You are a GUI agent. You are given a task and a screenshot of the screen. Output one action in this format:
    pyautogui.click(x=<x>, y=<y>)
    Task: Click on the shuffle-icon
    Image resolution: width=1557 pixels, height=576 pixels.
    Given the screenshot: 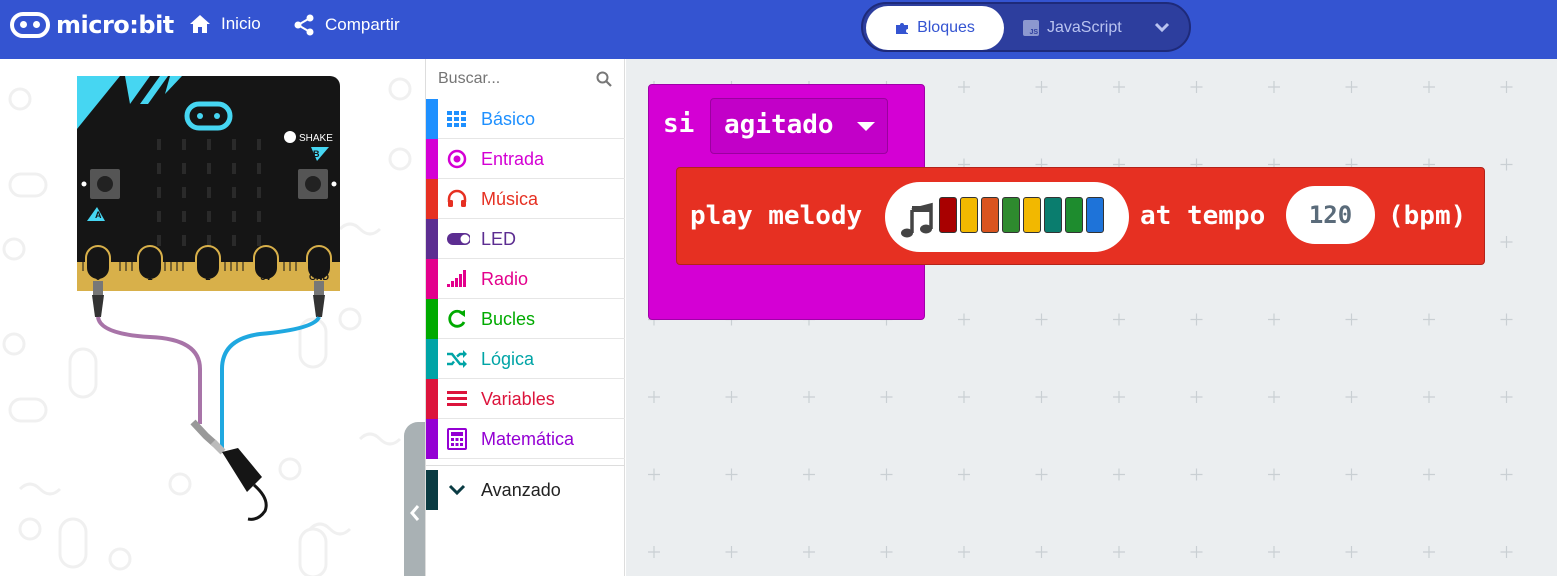 What is the action you would take?
    pyautogui.click(x=457, y=359)
    